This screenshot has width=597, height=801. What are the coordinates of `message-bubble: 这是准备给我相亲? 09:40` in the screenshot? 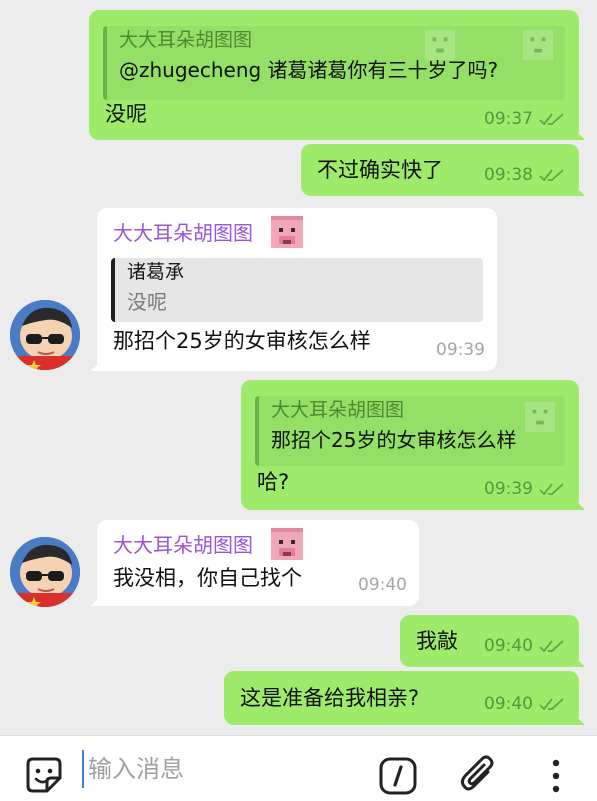 It's located at (401, 698).